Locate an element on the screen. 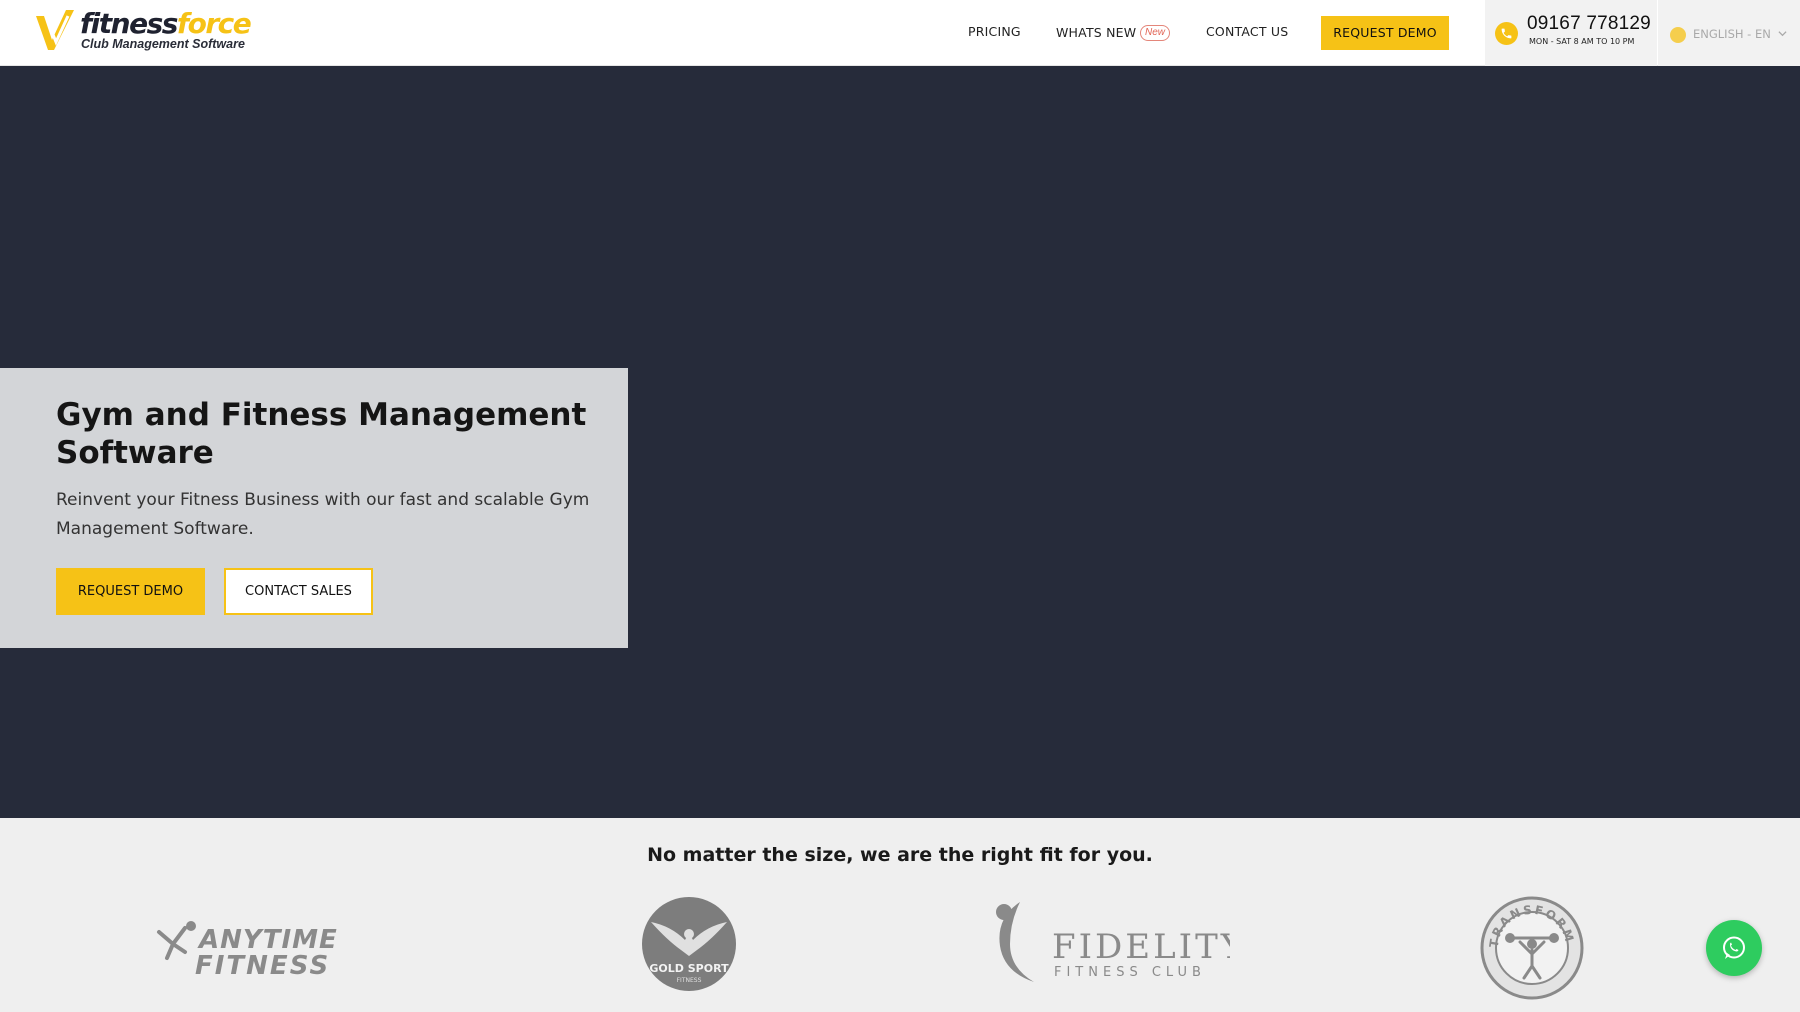 The image size is (1800, 1012). header-request-demo-button: REQUEST DEMO is located at coordinates (1385, 33).